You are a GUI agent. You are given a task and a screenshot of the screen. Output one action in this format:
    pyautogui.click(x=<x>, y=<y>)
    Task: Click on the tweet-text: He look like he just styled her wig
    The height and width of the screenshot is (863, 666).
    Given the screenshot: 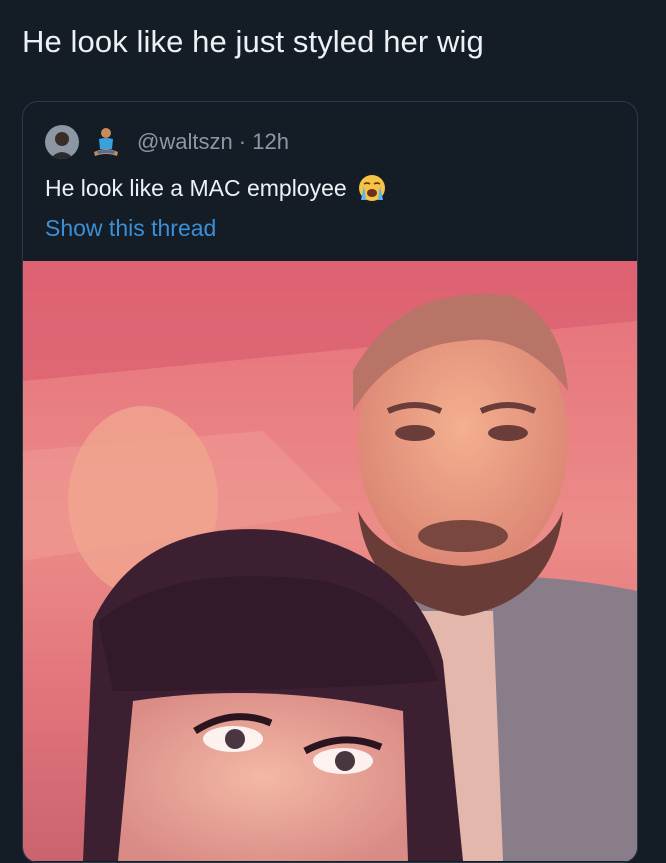 What is the action you would take?
    pyautogui.click(x=253, y=41)
    